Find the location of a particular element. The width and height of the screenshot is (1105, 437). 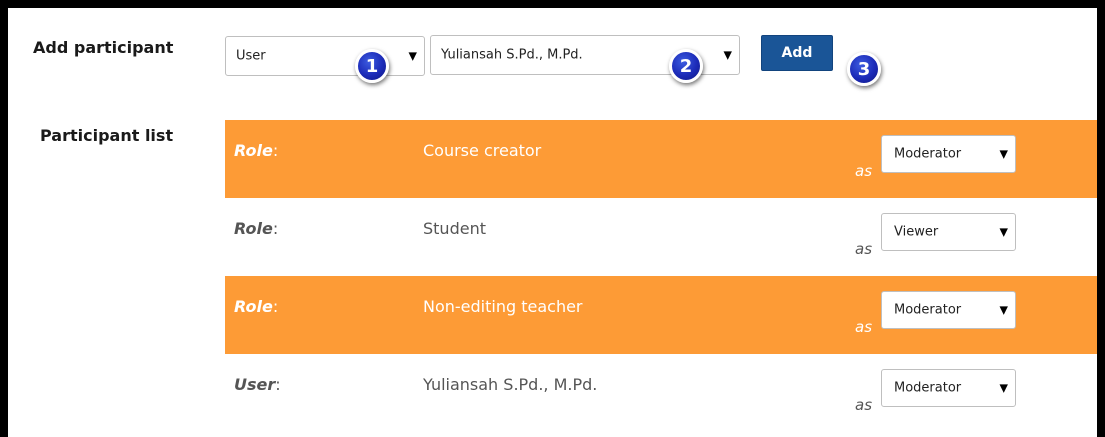

participant-row: Role: Student as Viewer ▼ is located at coordinates (661, 237).